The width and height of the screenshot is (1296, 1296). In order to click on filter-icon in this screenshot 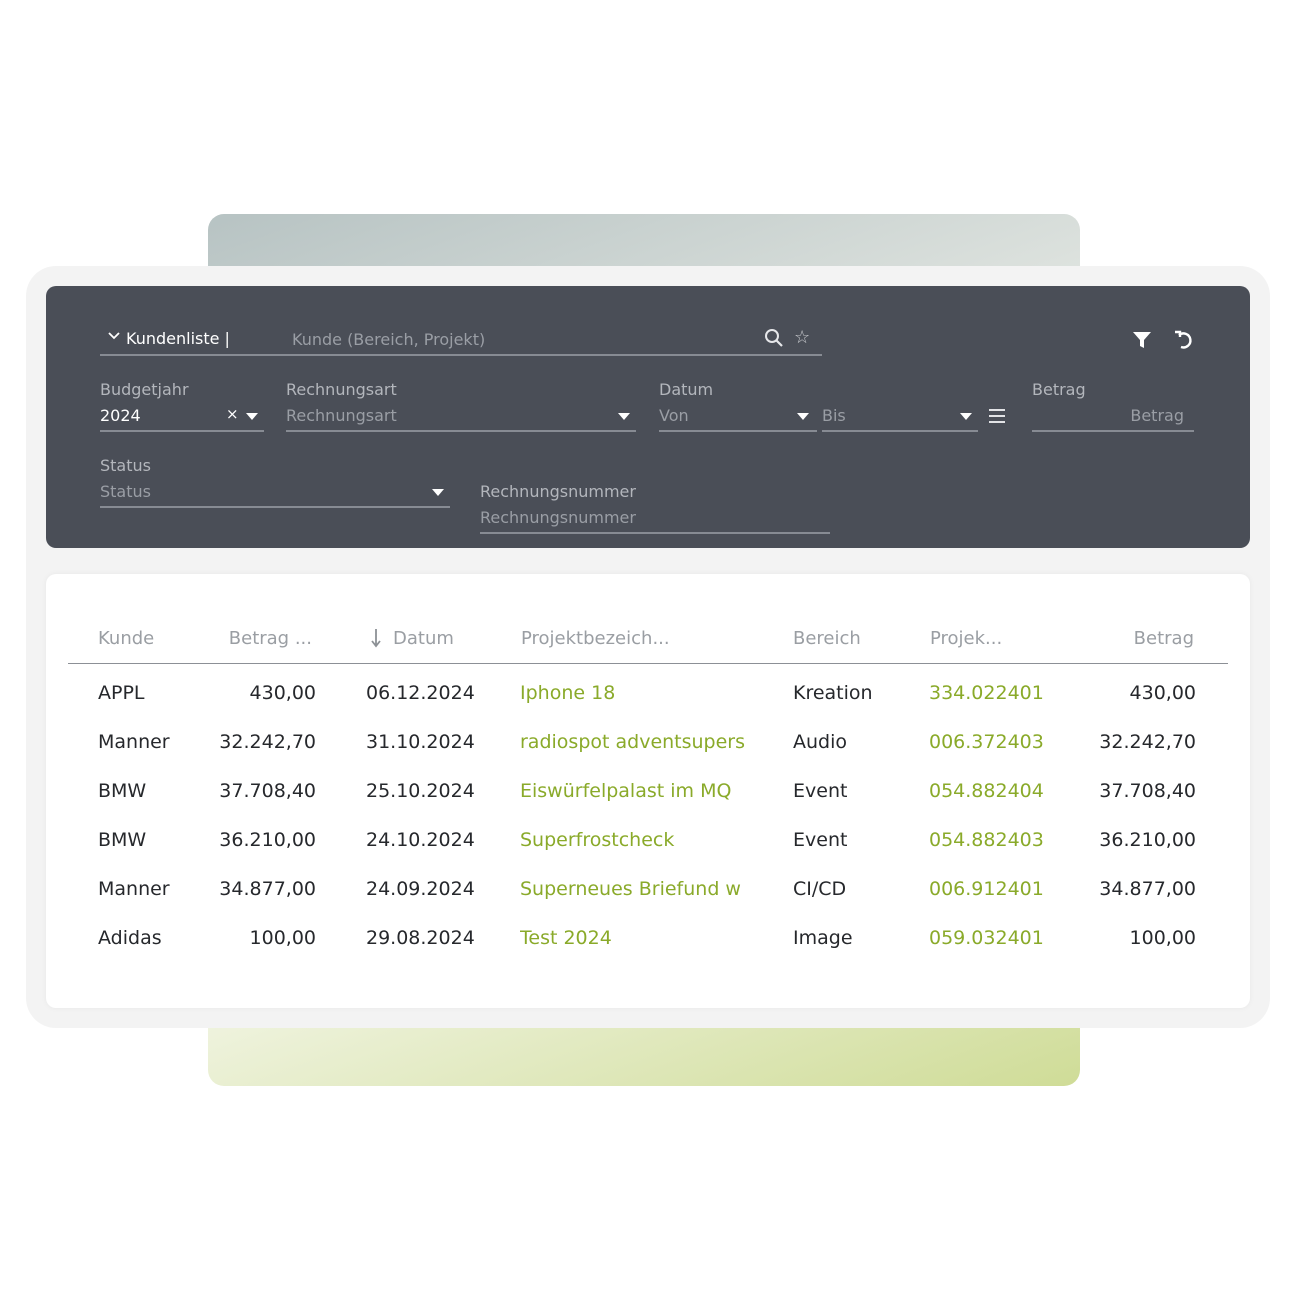, I will do `click(1142, 340)`.